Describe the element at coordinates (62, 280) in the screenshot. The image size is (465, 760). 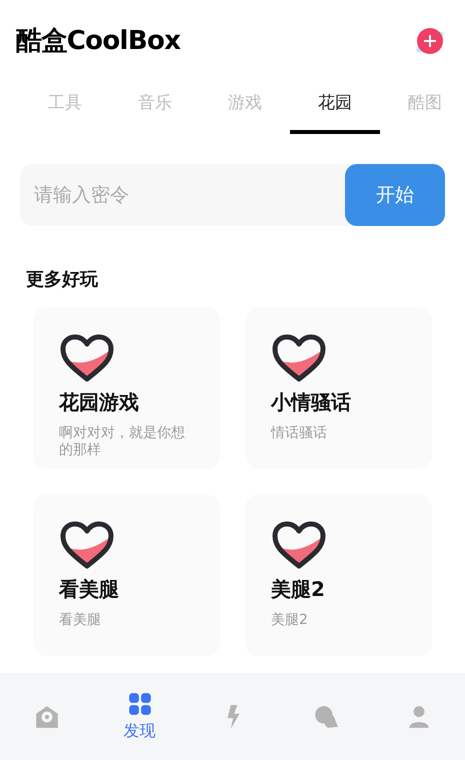
I see `section-title: 更多好玩` at that location.